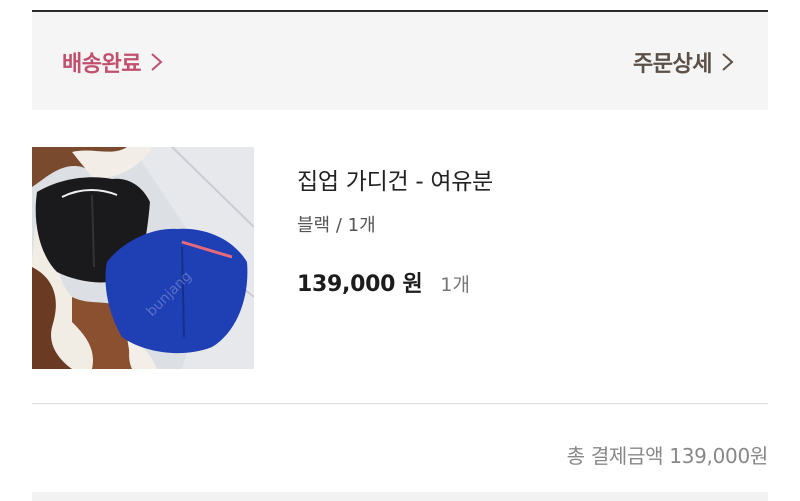 The width and height of the screenshot is (800, 501). What do you see at coordinates (400, 403) in the screenshot?
I see `summary-divider` at bounding box center [400, 403].